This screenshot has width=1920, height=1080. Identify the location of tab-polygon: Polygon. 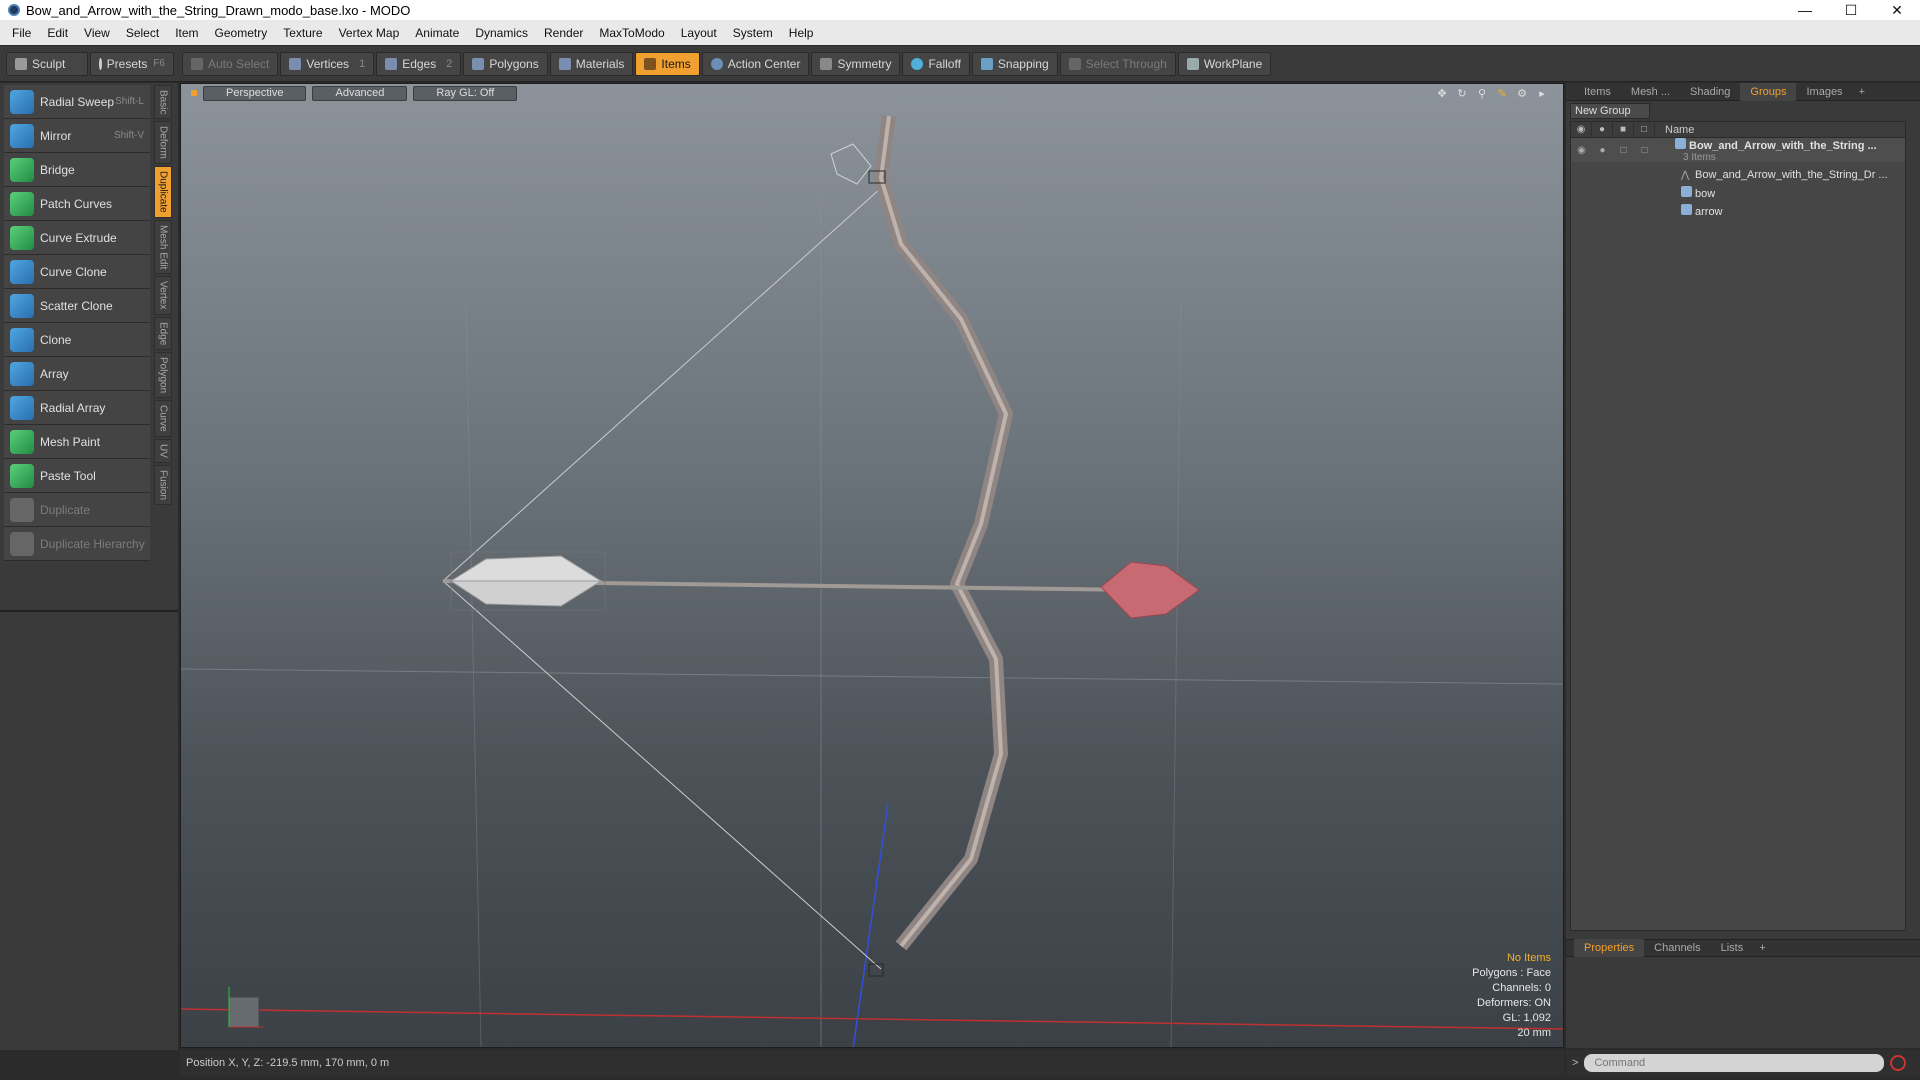
(163, 375).